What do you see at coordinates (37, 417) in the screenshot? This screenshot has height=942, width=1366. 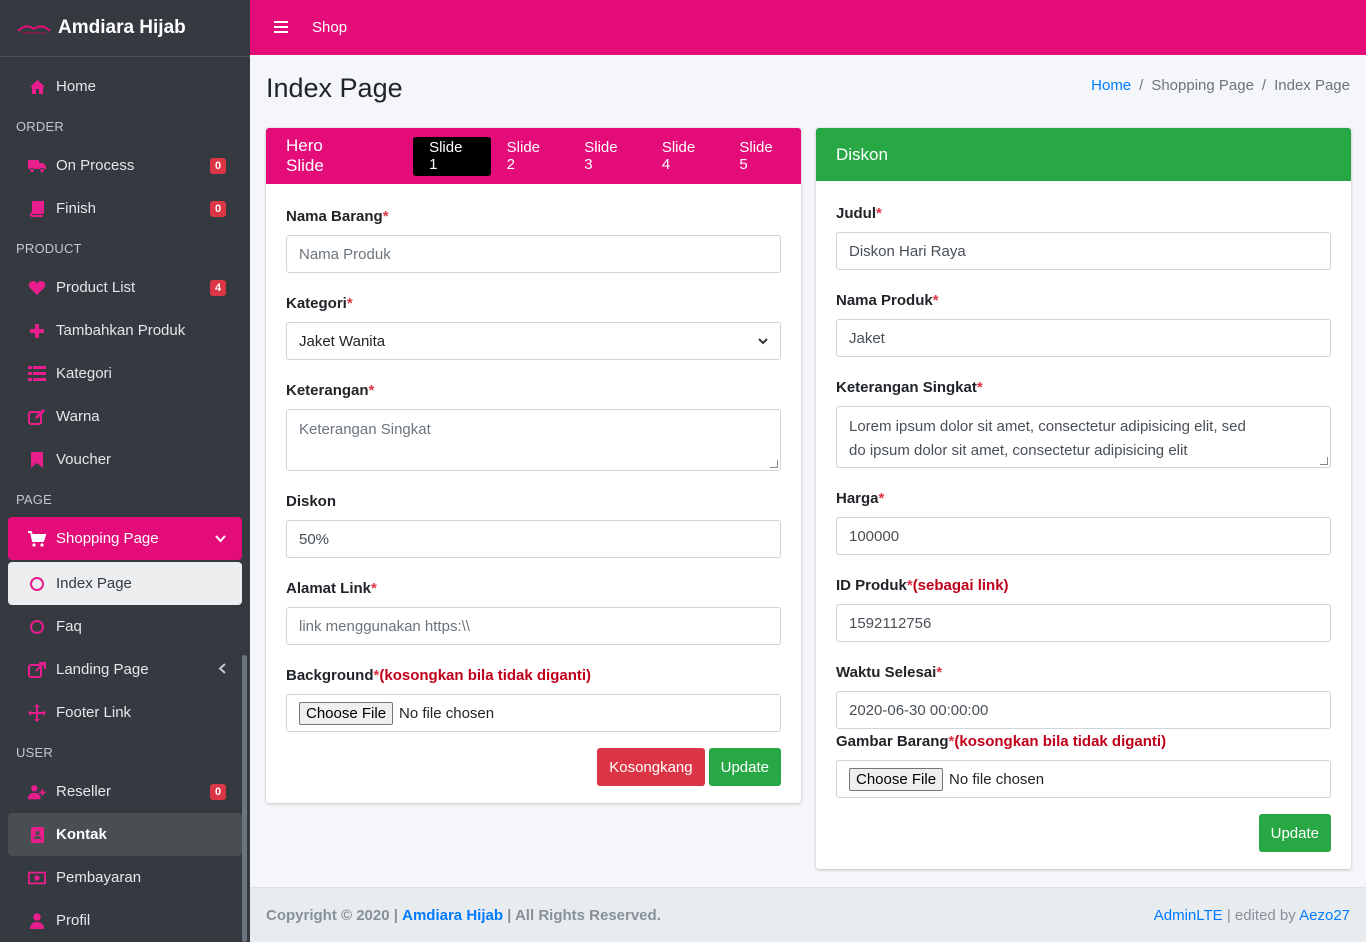 I see `edit-icon` at bounding box center [37, 417].